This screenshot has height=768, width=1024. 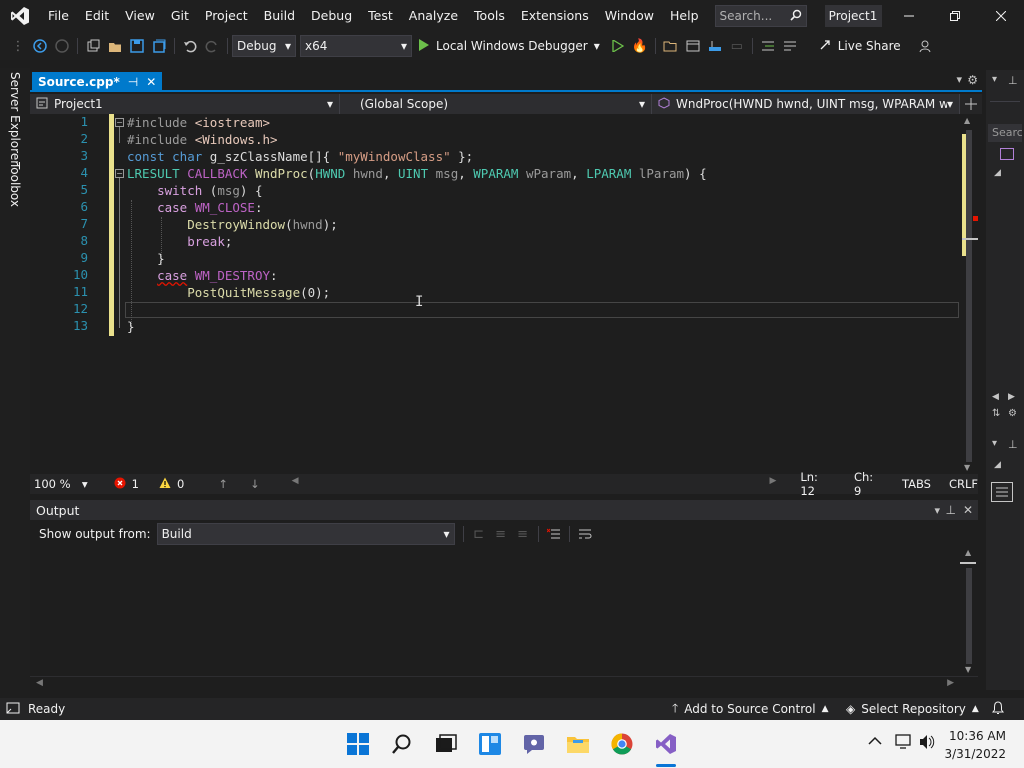 I want to click on configuration-dropdown: Debug ▾, so click(x=264, y=46).